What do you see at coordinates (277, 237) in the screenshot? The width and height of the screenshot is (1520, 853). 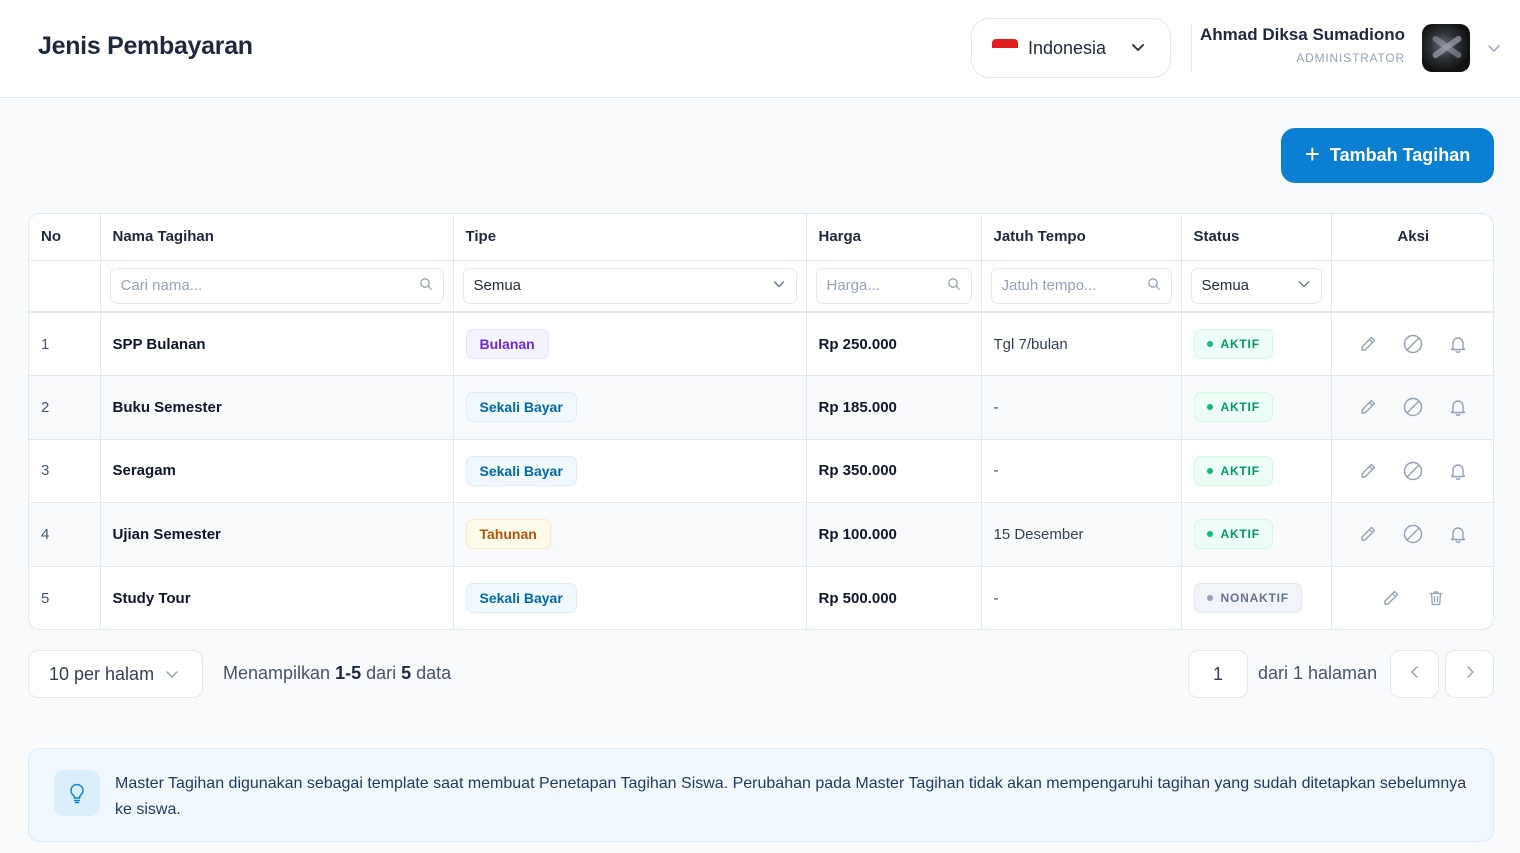 I see `column-header-name: Nama Tagihan` at bounding box center [277, 237].